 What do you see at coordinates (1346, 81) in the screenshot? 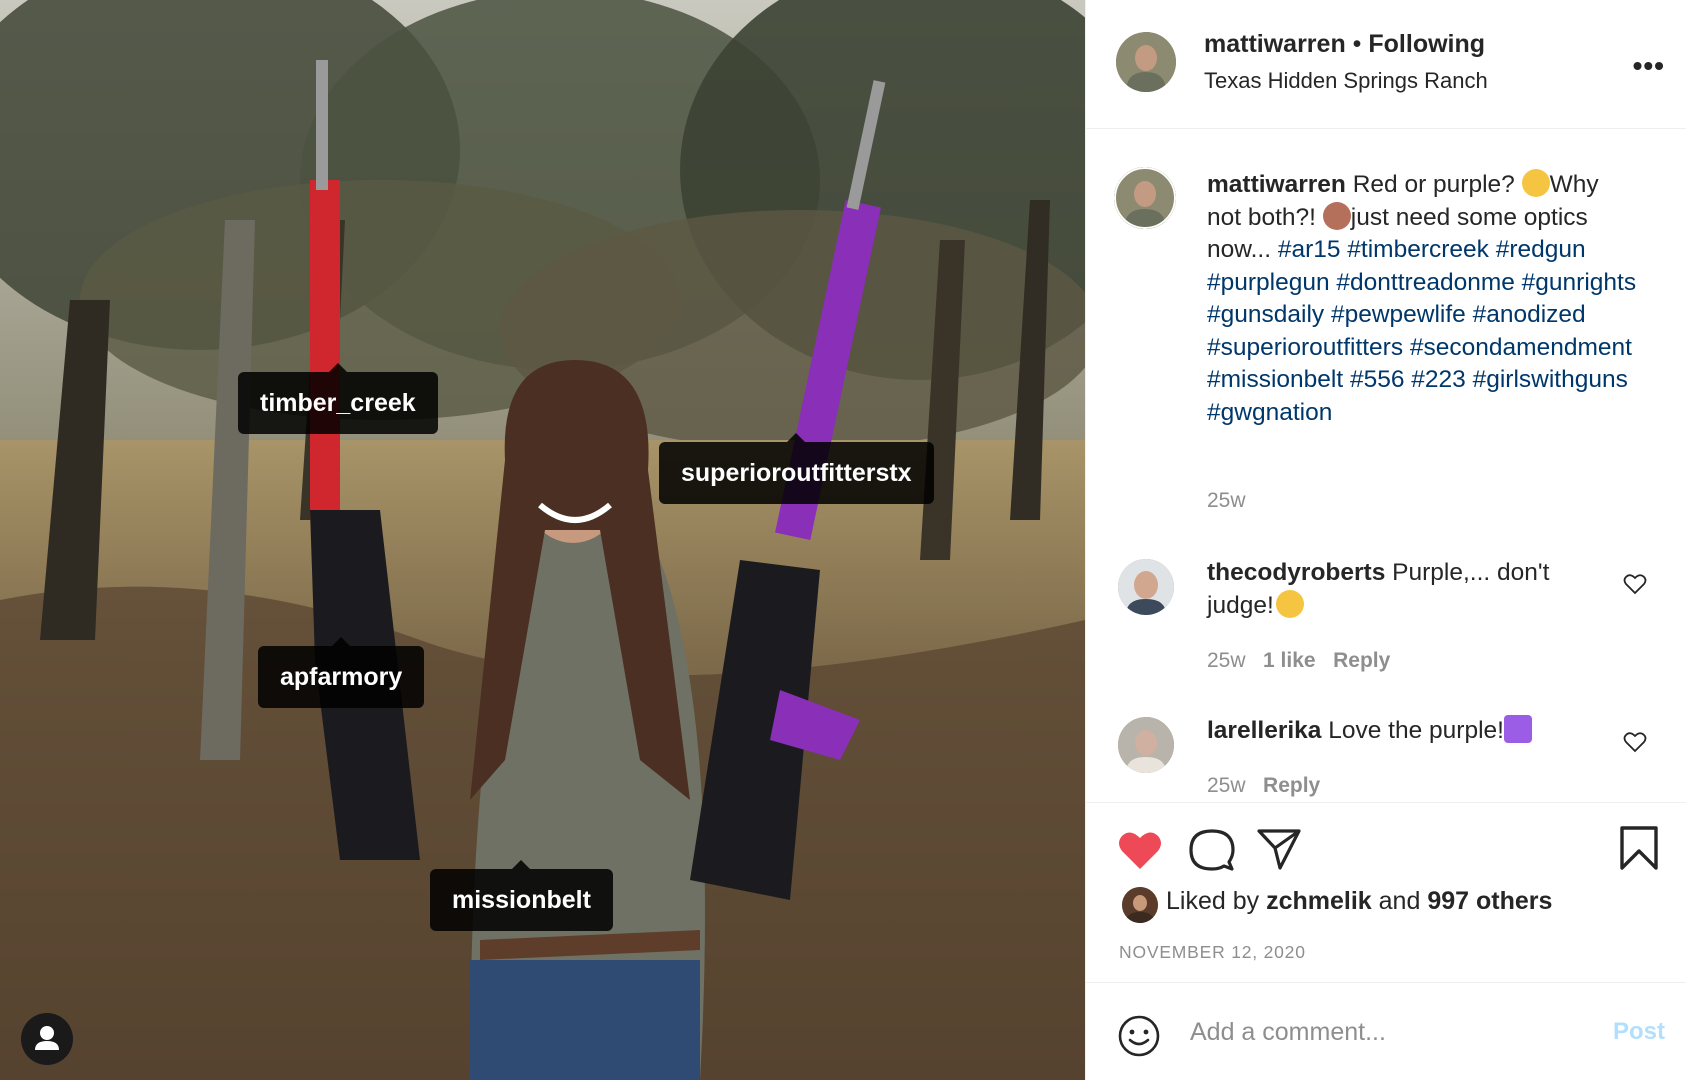
I see `location-link: Texas Hidden Springs Ranch` at bounding box center [1346, 81].